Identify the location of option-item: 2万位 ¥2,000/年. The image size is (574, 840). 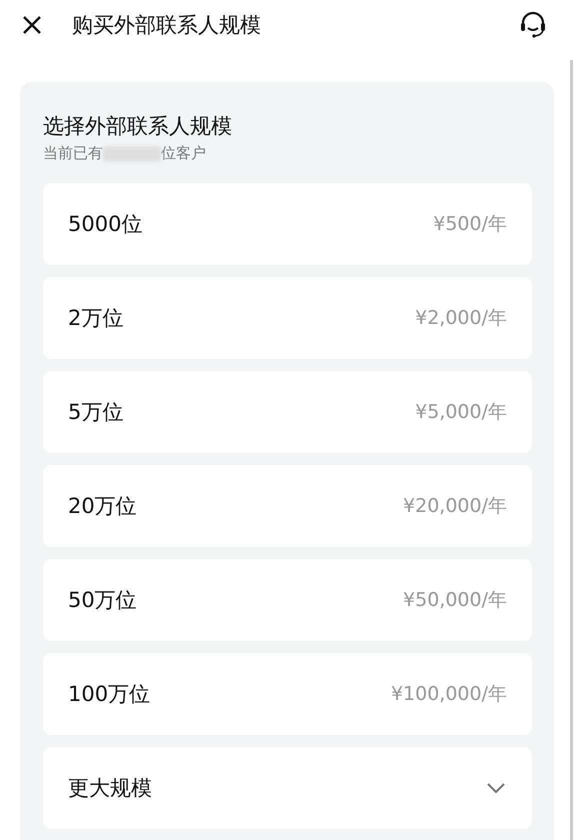
(287, 318).